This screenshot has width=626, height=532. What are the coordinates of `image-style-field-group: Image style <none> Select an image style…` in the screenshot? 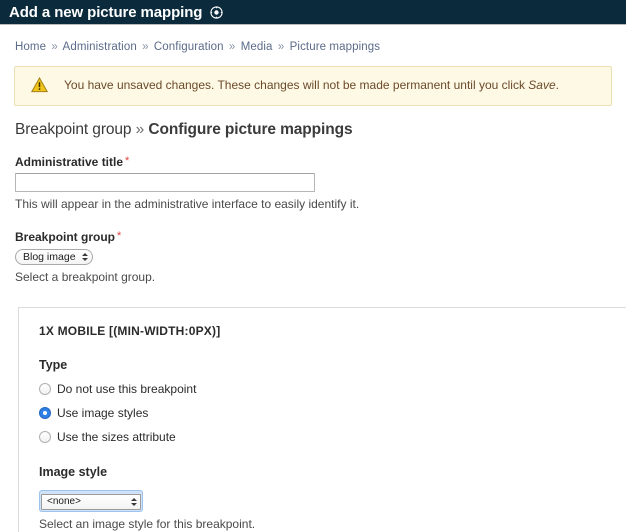 It's located at (332, 498).